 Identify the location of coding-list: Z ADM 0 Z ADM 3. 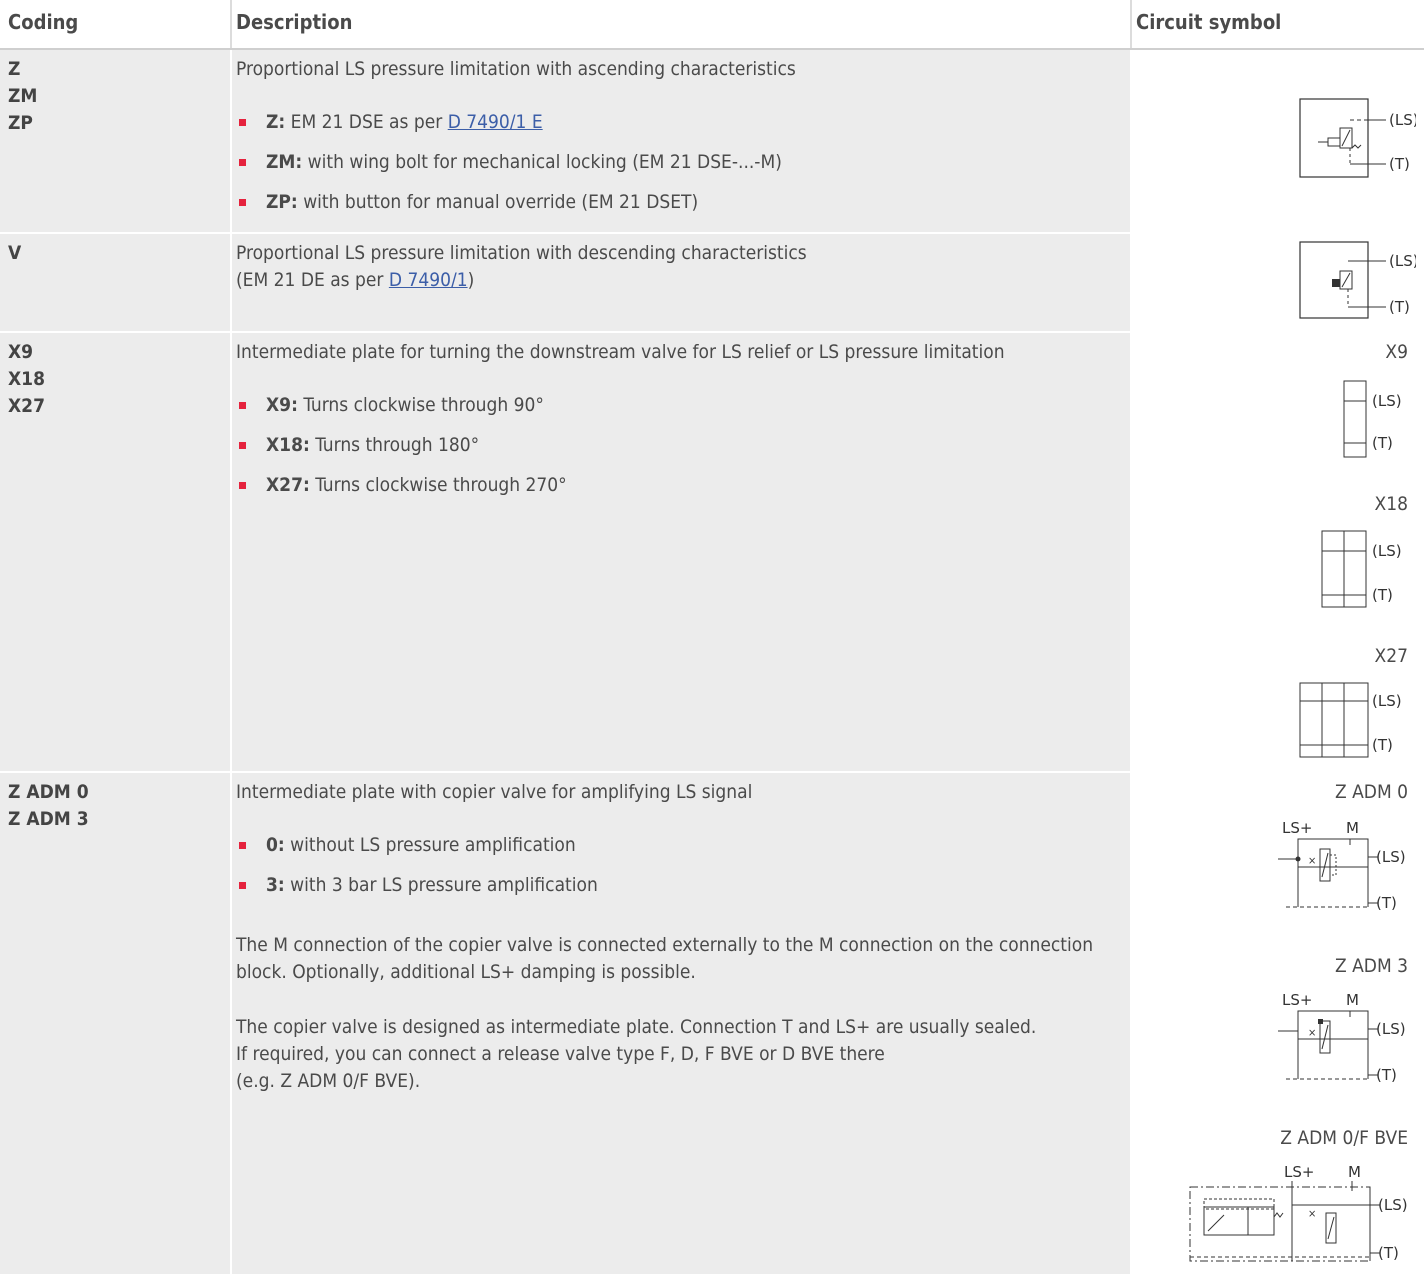
(48, 806).